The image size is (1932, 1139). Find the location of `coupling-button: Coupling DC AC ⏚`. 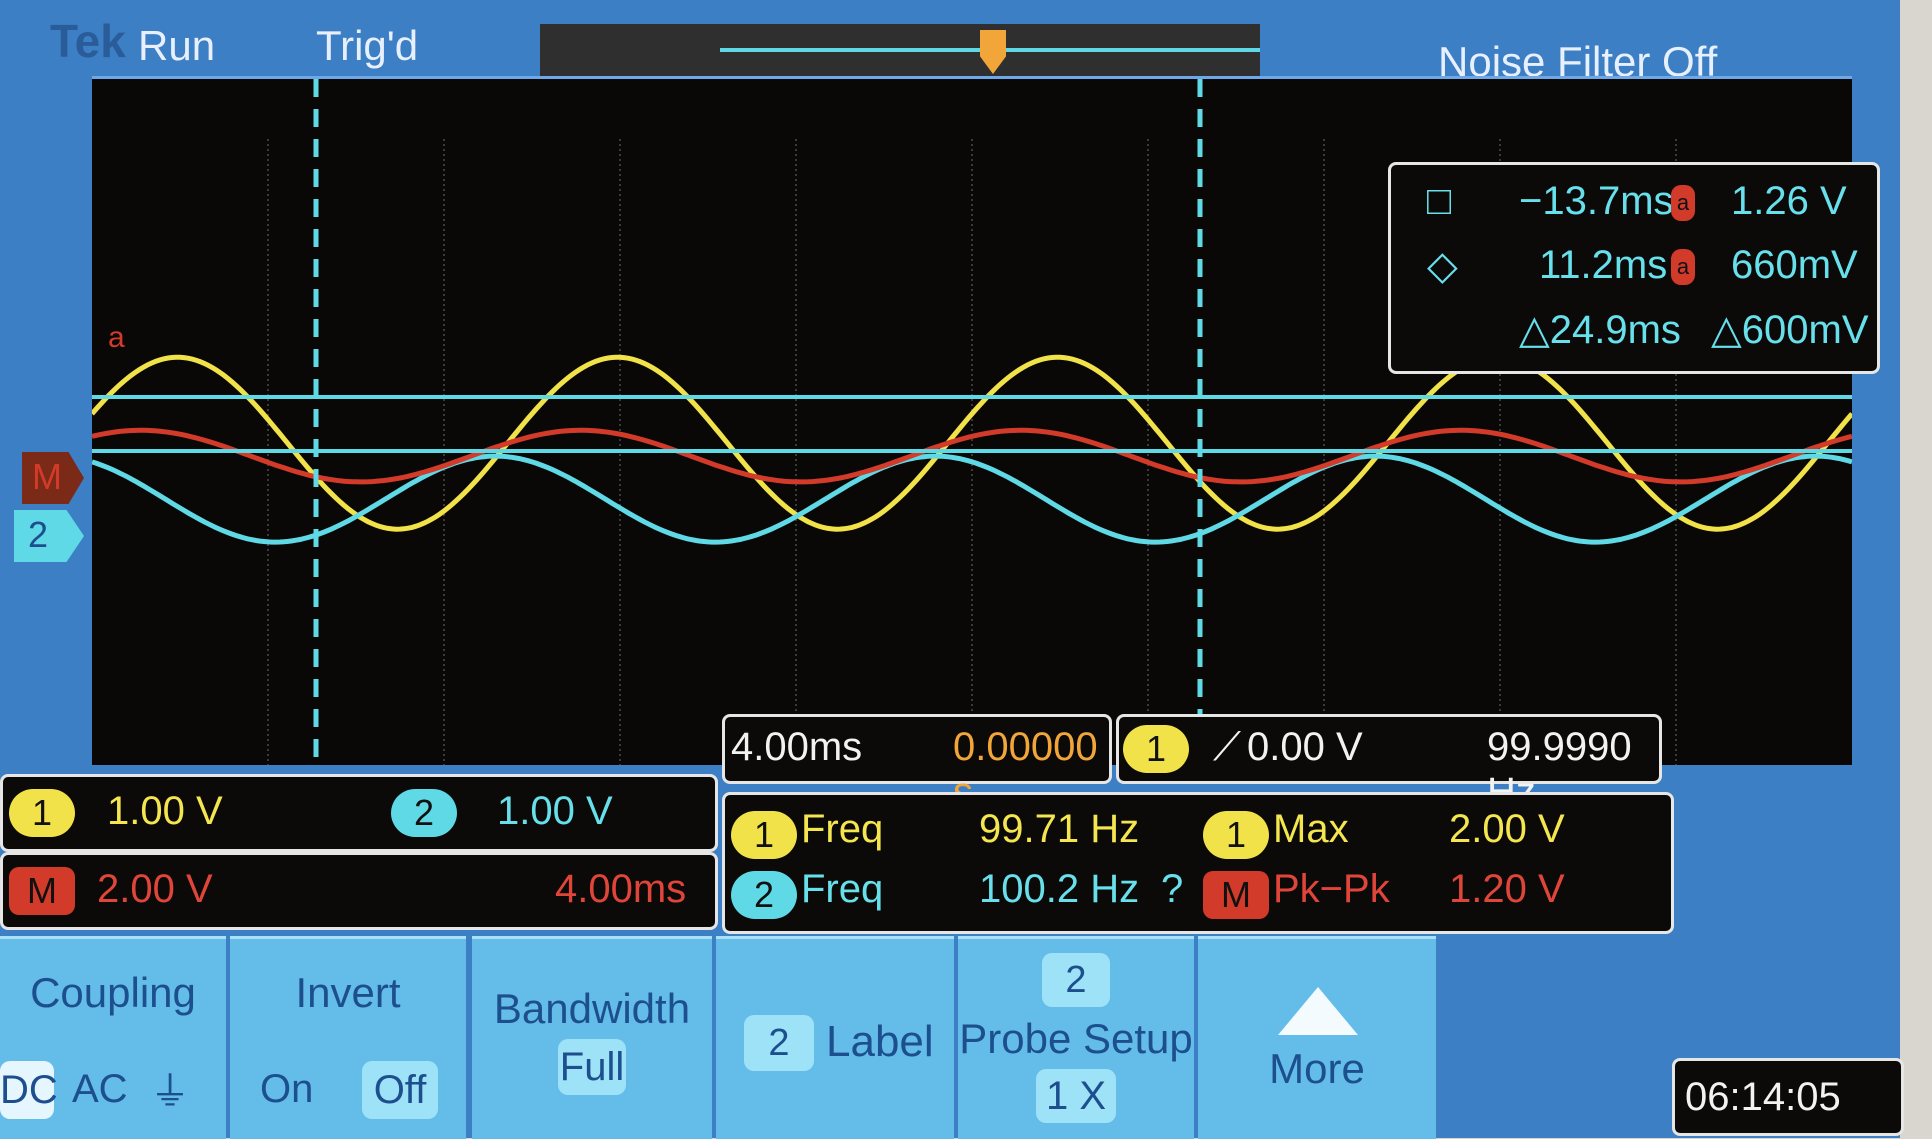

coupling-button: Coupling DC AC ⏚ is located at coordinates (113, 1037).